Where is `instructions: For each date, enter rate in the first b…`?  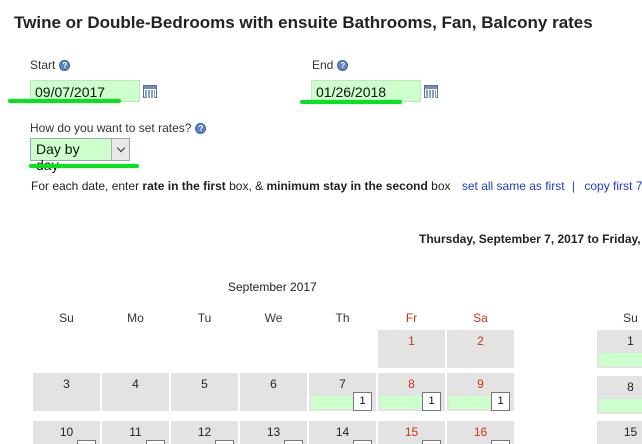 instructions: For each date, enter rate in the first b… is located at coordinates (336, 186).